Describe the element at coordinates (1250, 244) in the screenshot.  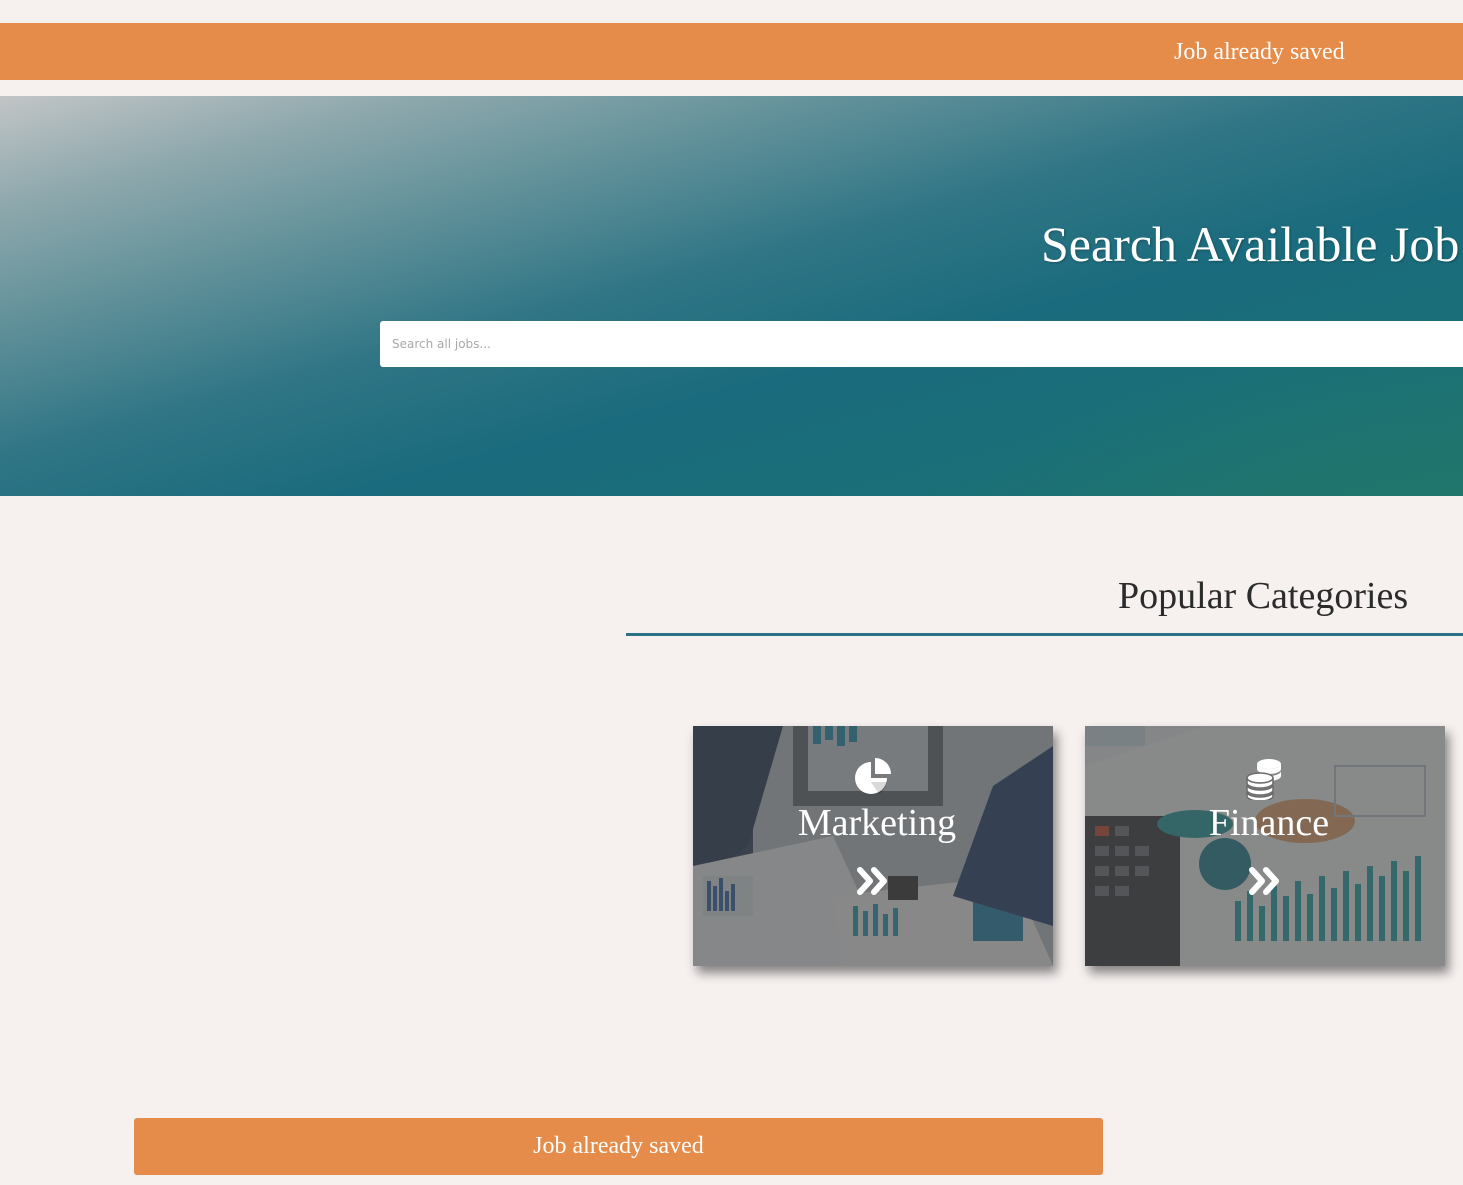
I see `hero-title: Search Available Job` at that location.